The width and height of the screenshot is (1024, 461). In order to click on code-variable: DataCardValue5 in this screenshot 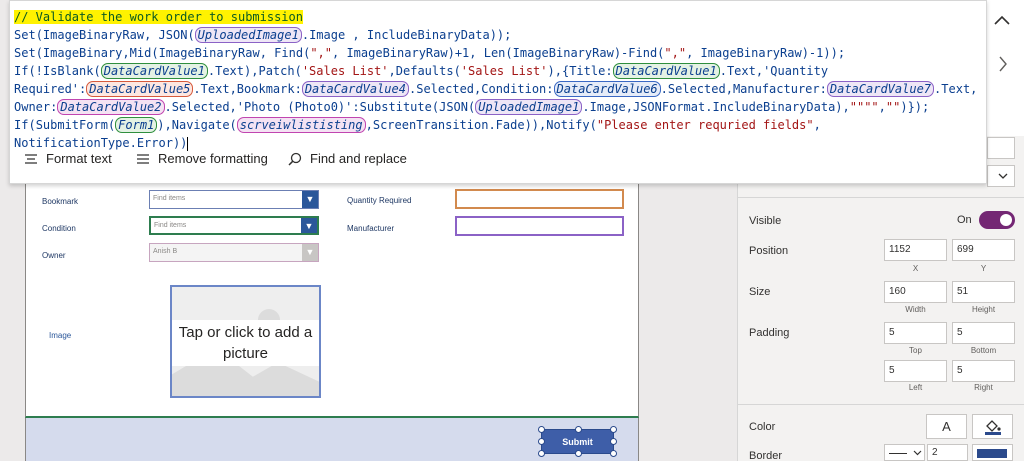, I will do `click(140, 89)`.